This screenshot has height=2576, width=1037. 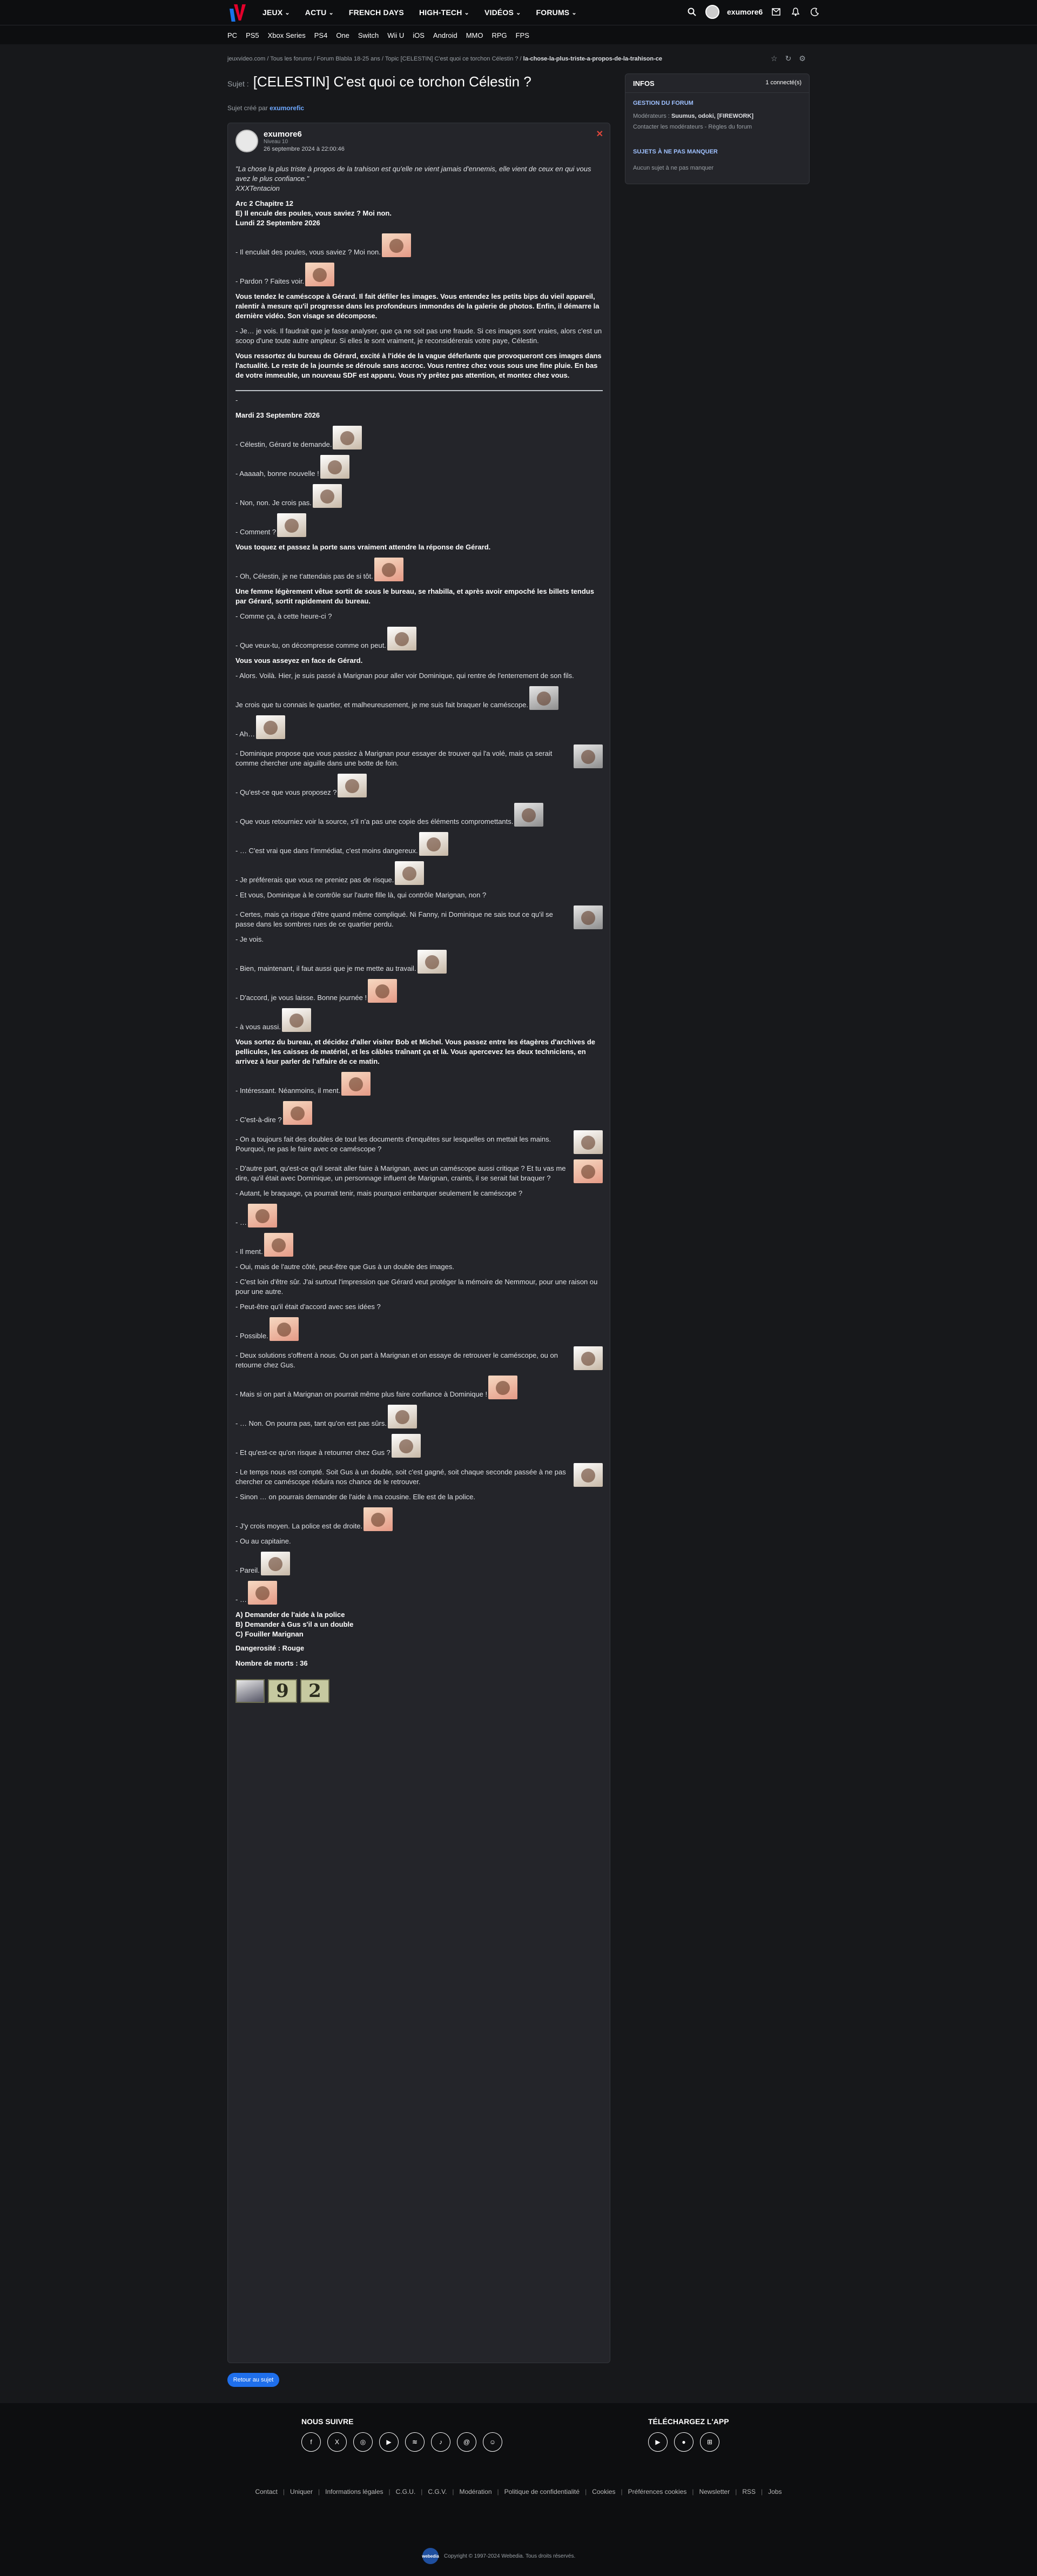 I want to click on close-icon: ✕, so click(x=600, y=134).